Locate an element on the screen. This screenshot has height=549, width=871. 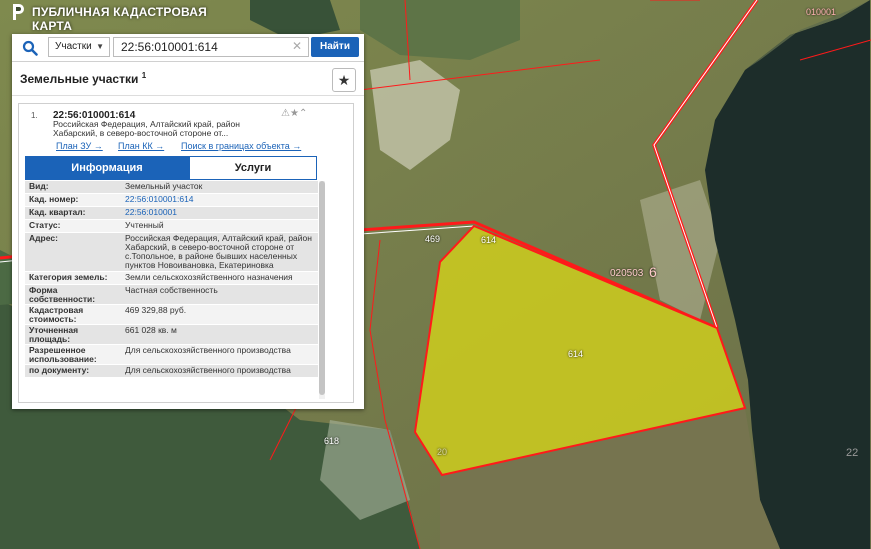
tab-info: Информация is located at coordinates (107, 168).